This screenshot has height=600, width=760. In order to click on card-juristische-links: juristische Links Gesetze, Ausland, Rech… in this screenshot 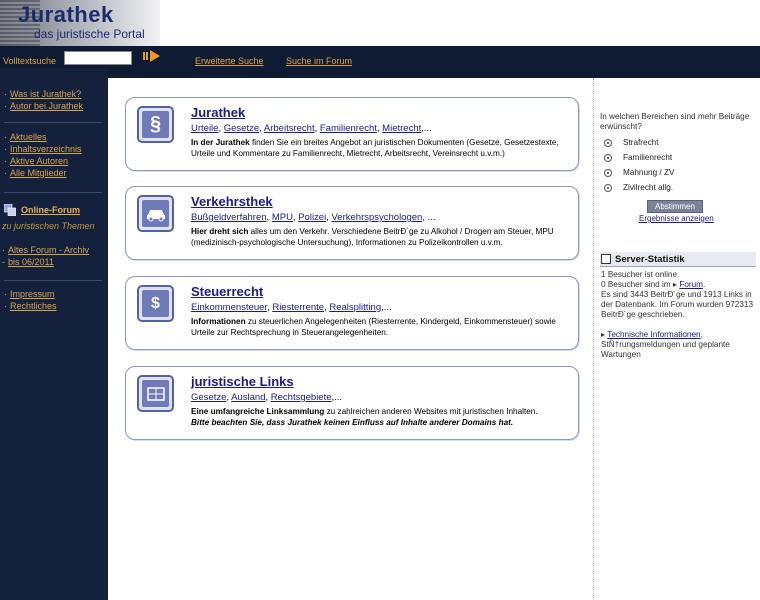, I will do `click(352, 403)`.